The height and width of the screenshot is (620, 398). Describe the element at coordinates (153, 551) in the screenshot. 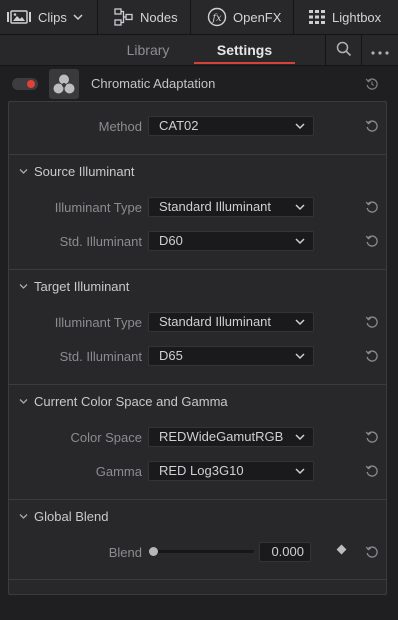

I see `blend-slider-handle` at that location.